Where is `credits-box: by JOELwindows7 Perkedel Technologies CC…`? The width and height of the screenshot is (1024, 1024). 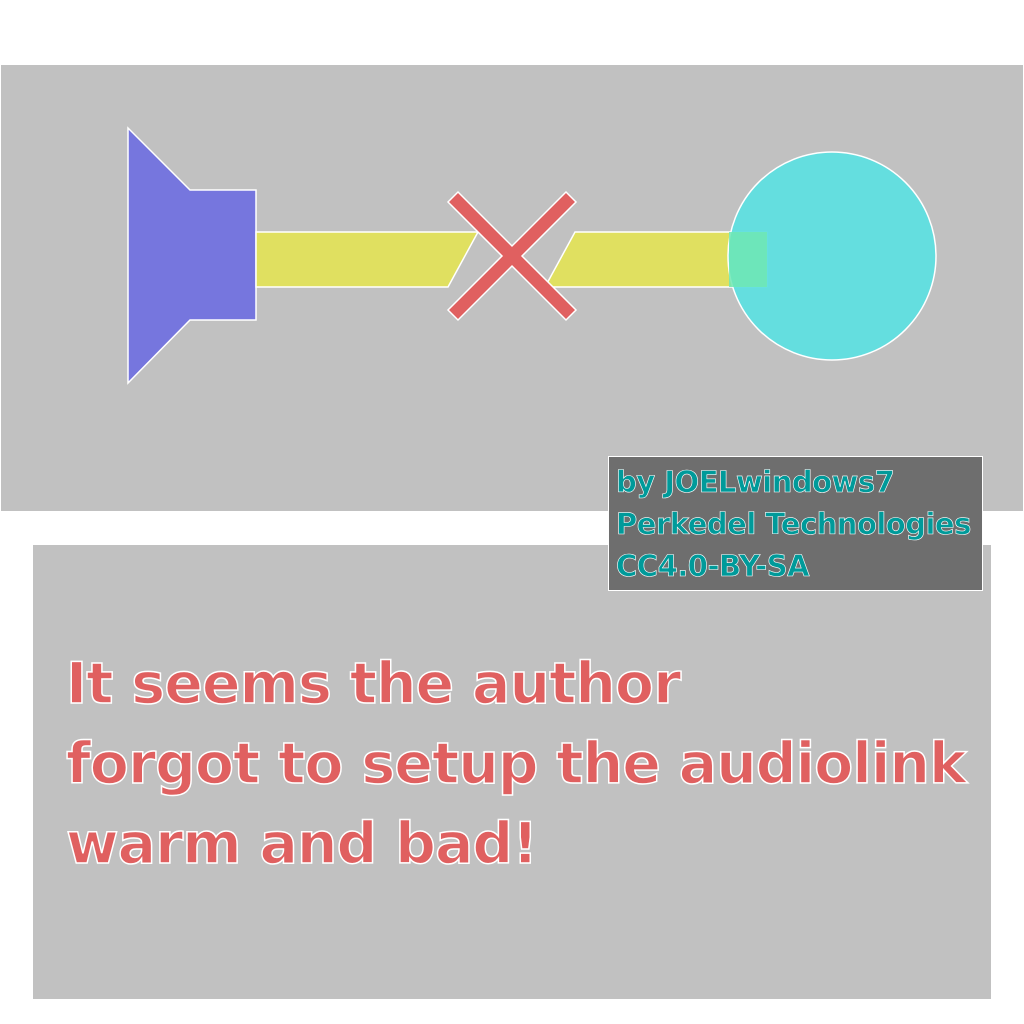 credits-box: by JOELwindows7 Perkedel Technologies CC… is located at coordinates (795, 523).